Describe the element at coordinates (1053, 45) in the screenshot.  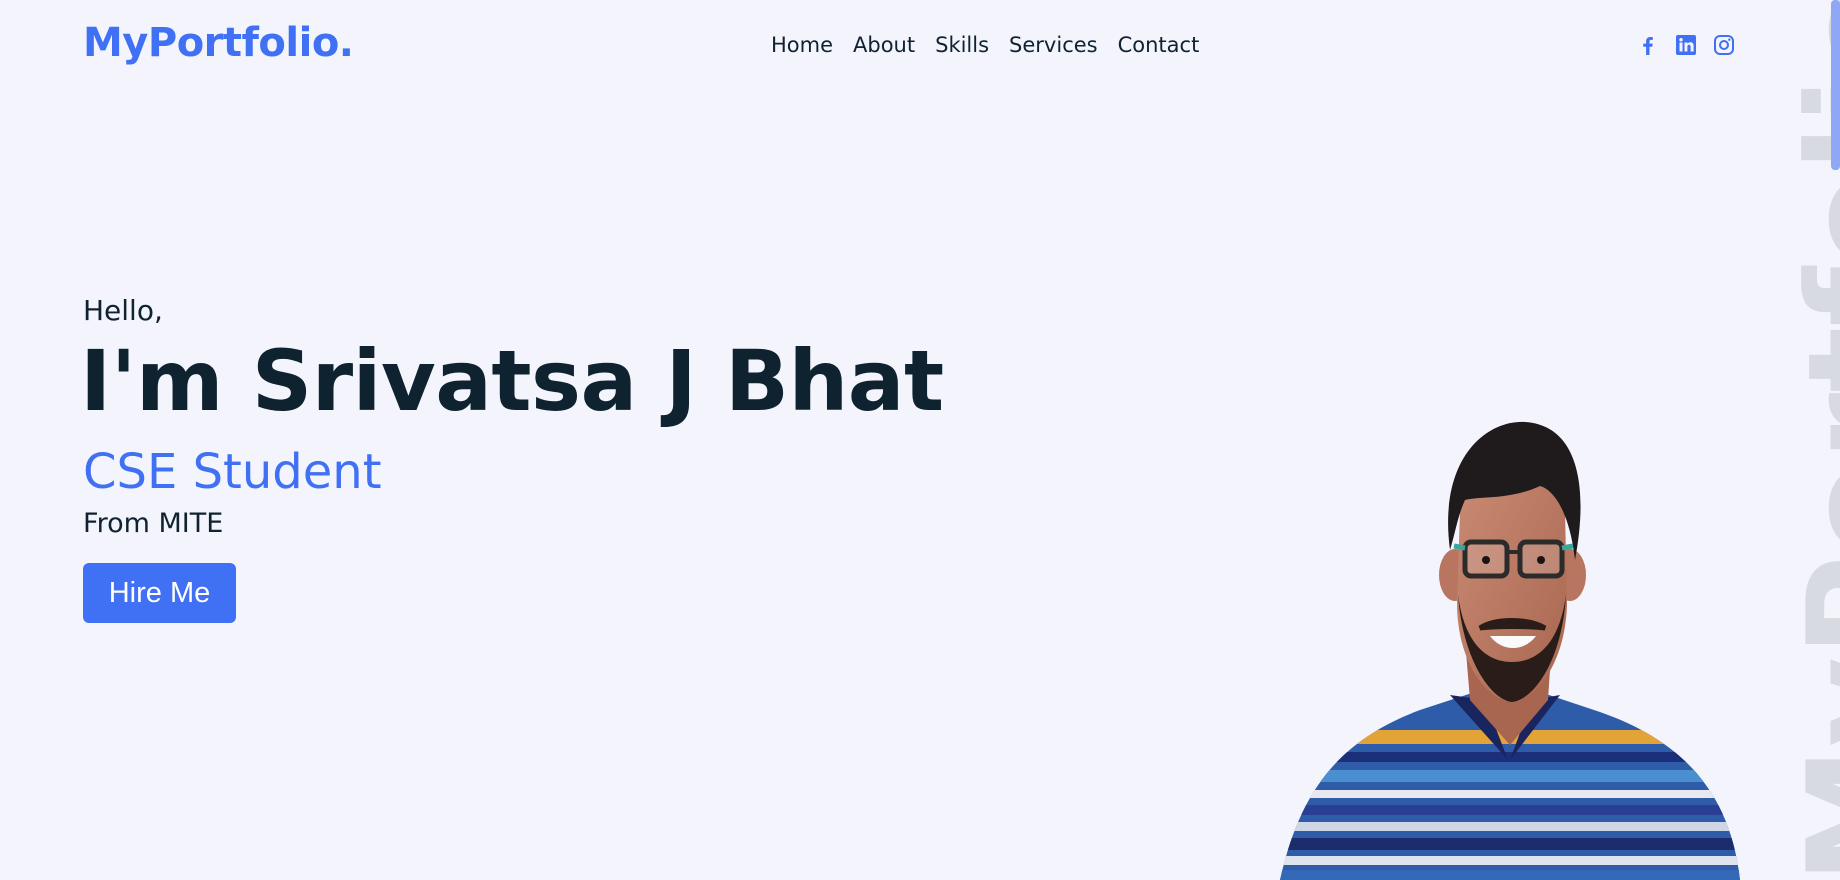
I see `nav-services: Services` at that location.